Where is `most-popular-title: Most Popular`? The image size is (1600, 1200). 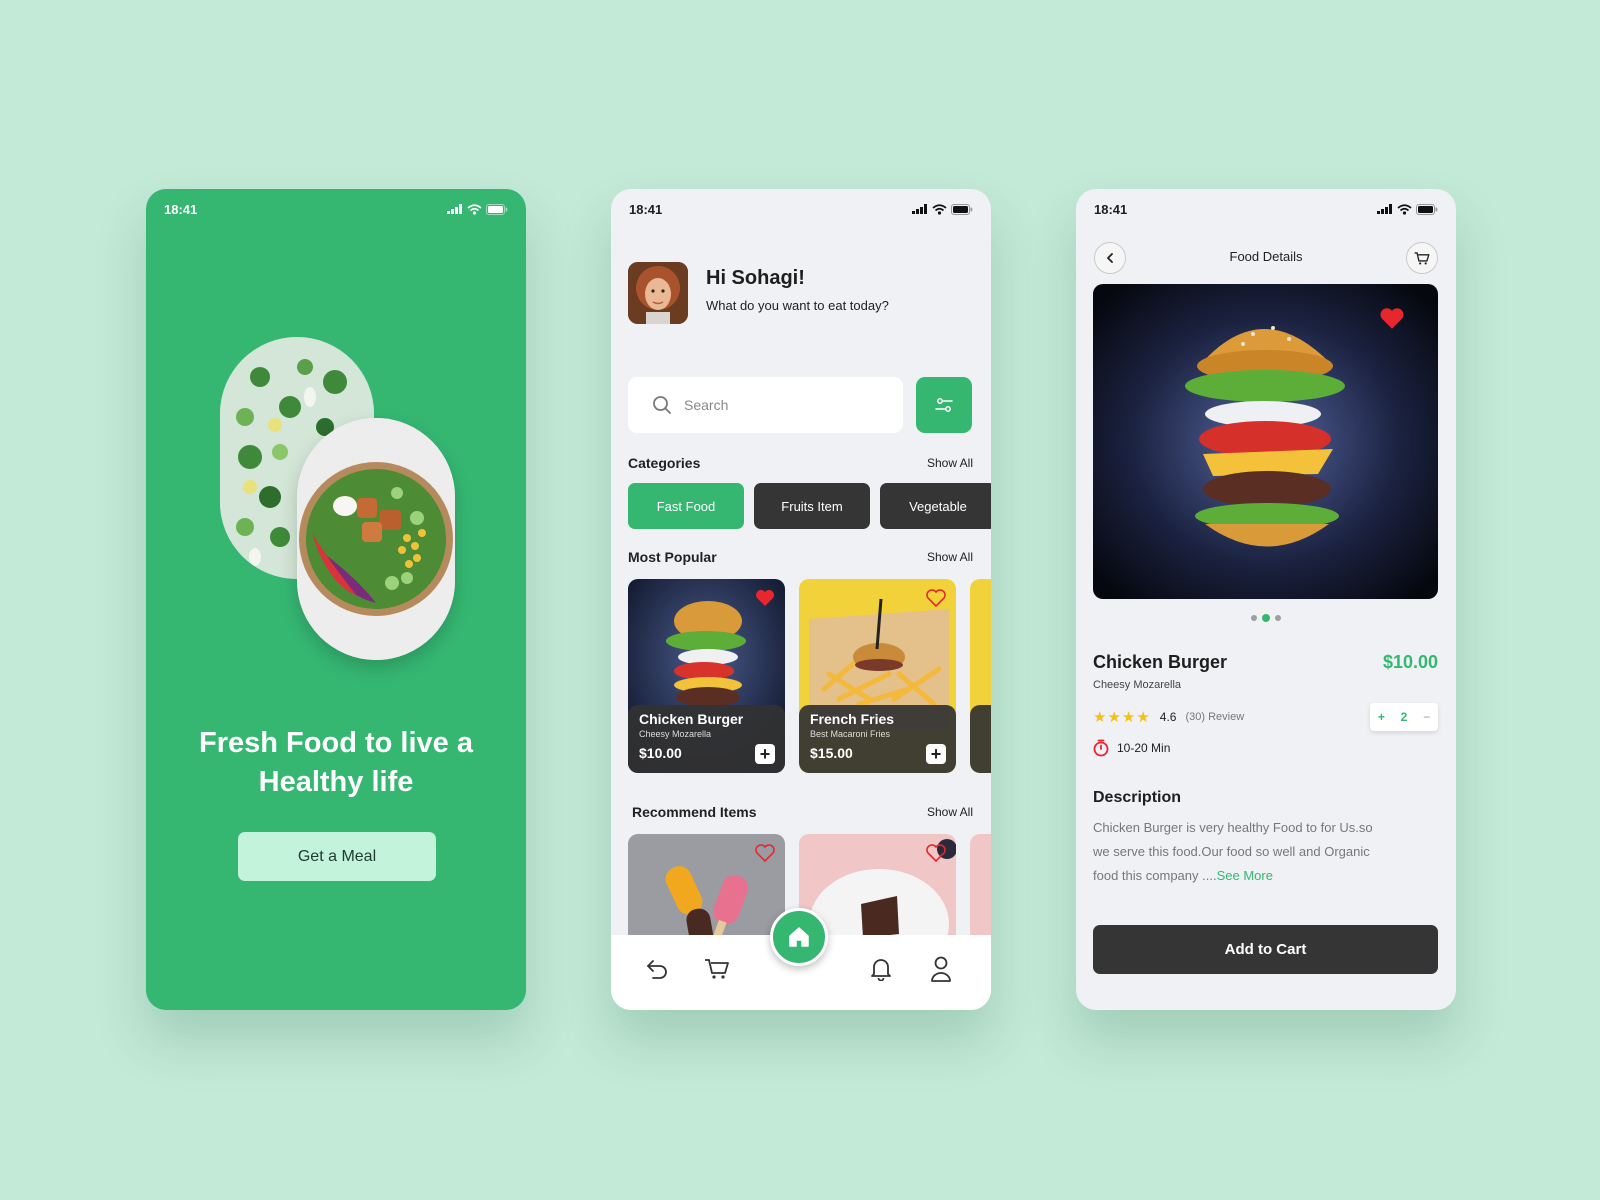 most-popular-title: Most Popular is located at coordinates (672, 557).